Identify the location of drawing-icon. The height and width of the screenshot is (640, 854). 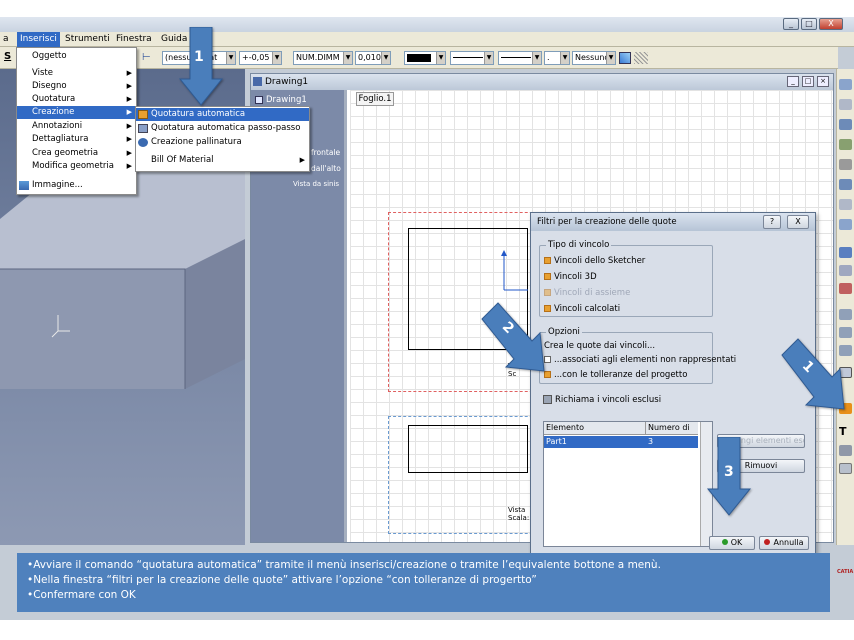
(257, 81).